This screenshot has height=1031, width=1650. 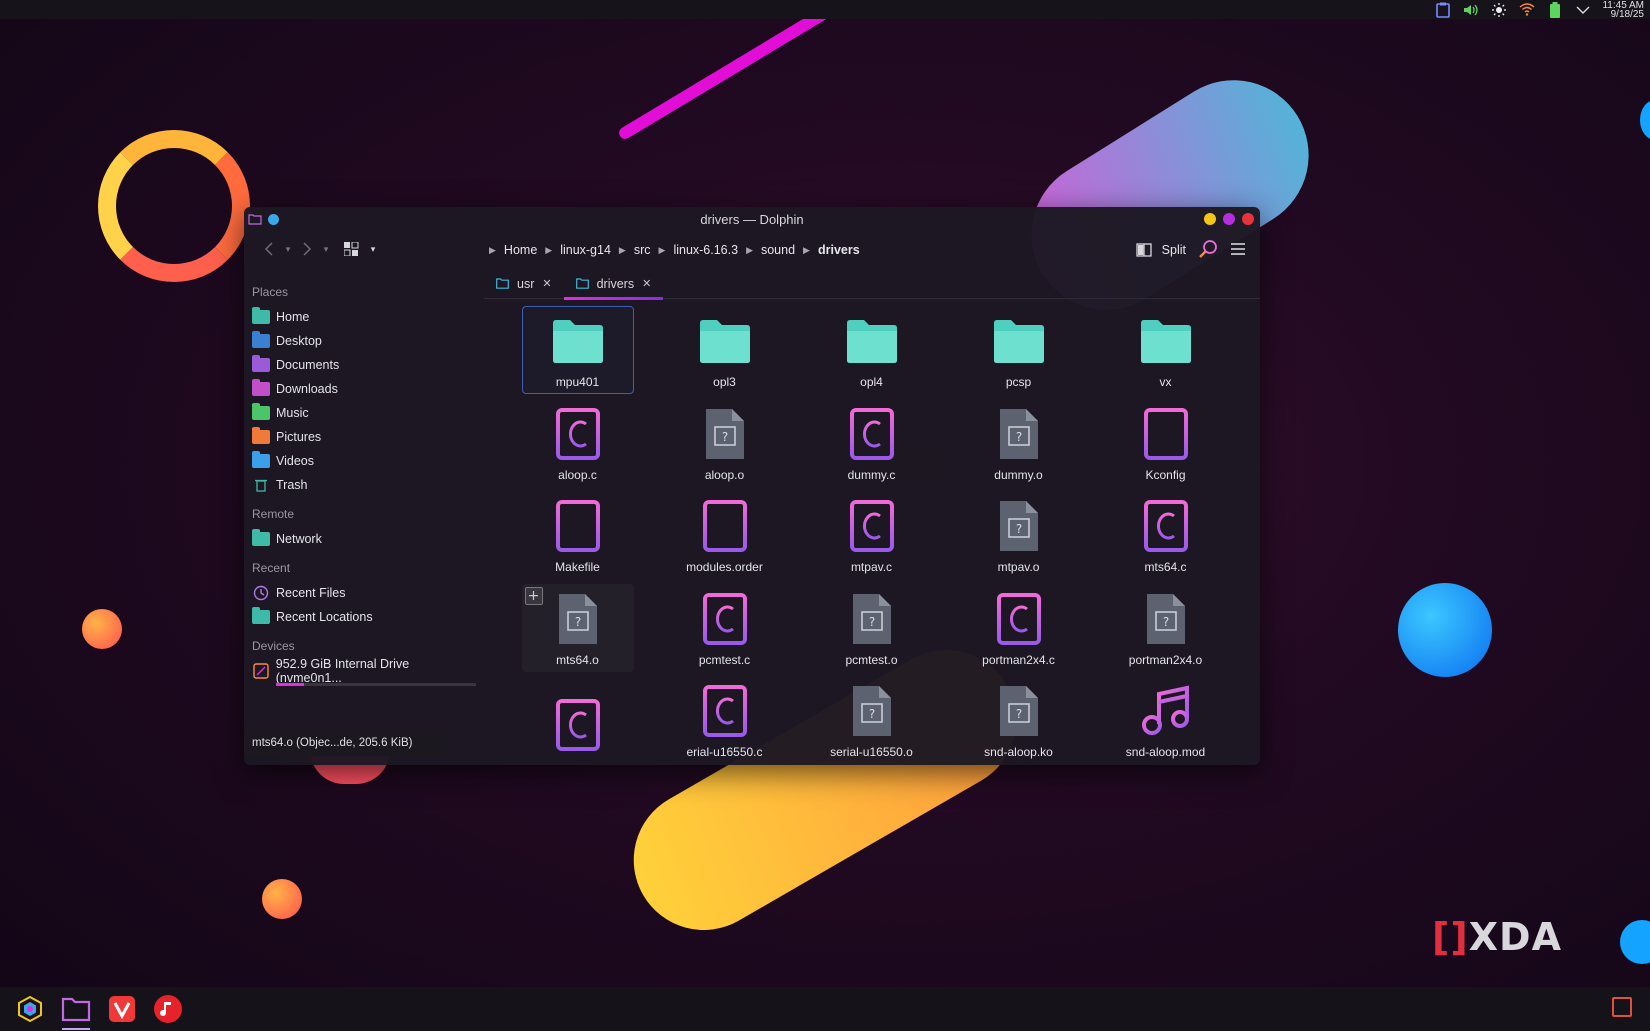 I want to click on sidebar-item-desktop: Desktop, so click(x=364, y=341).